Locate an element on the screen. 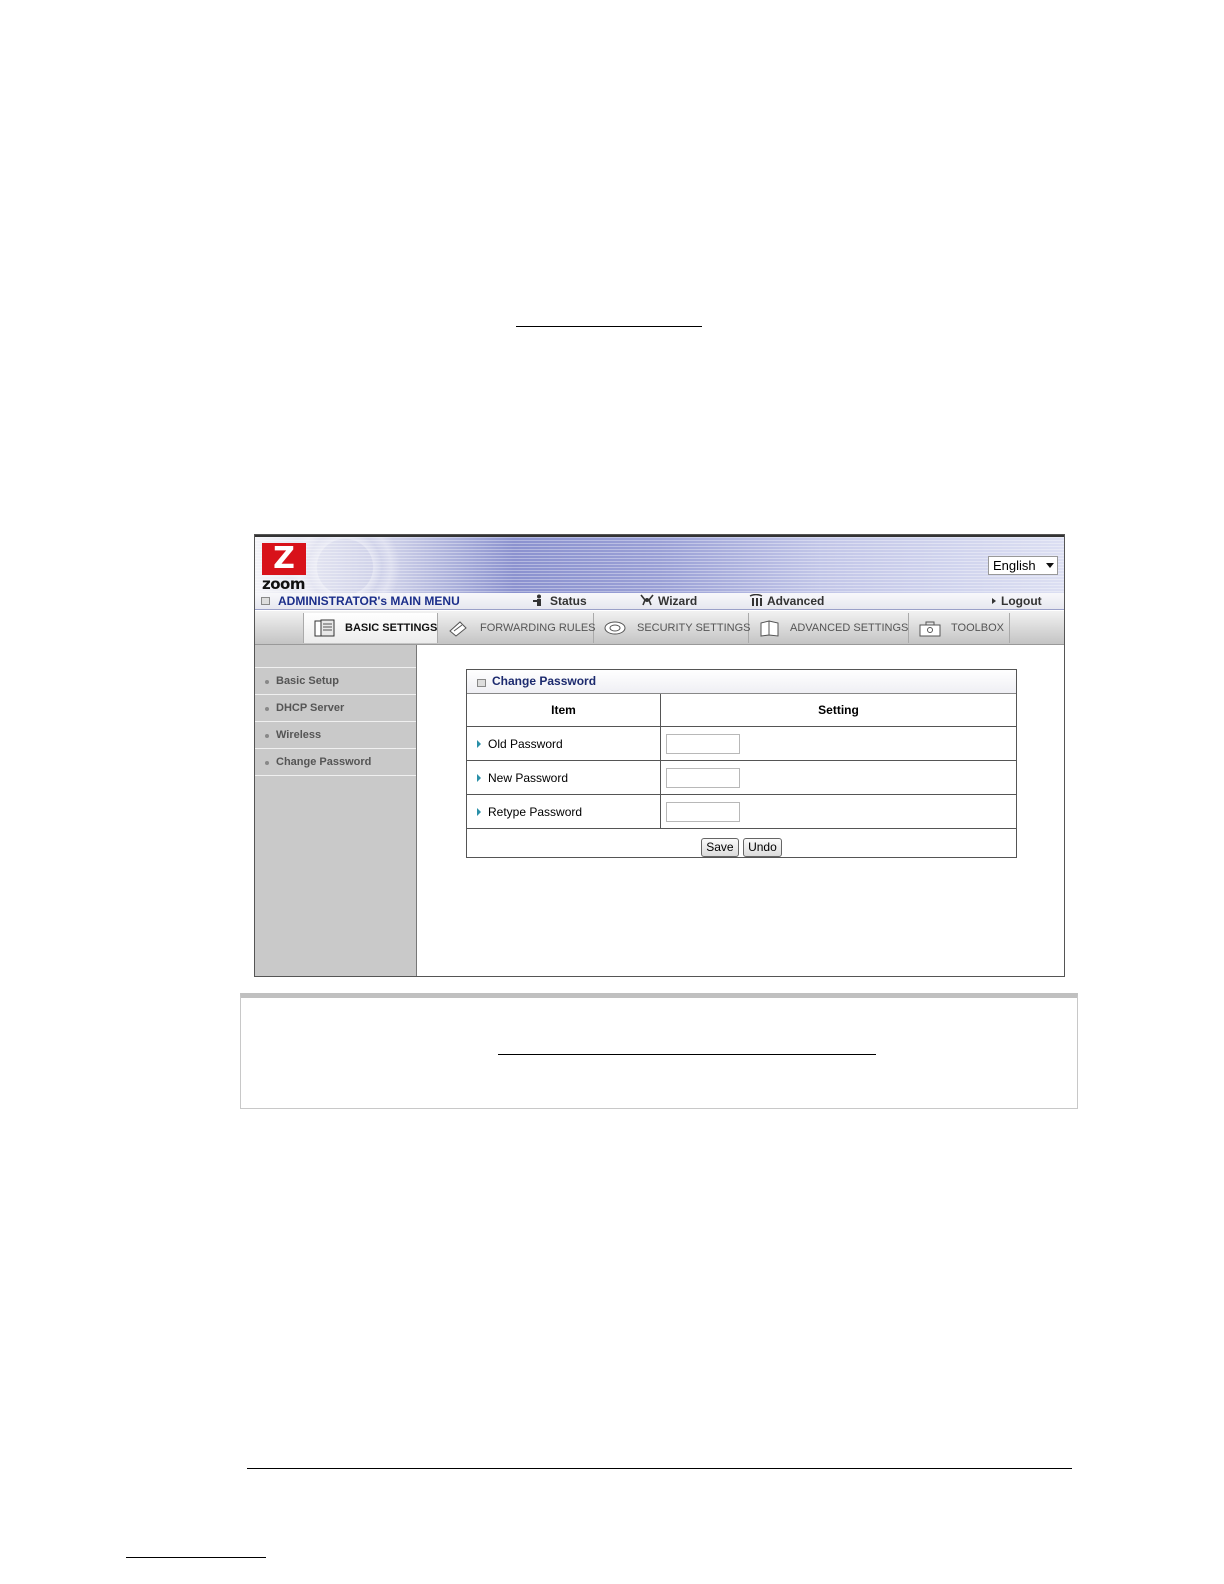  sidebar-item-wireless: Wireless is located at coordinates (335, 735).